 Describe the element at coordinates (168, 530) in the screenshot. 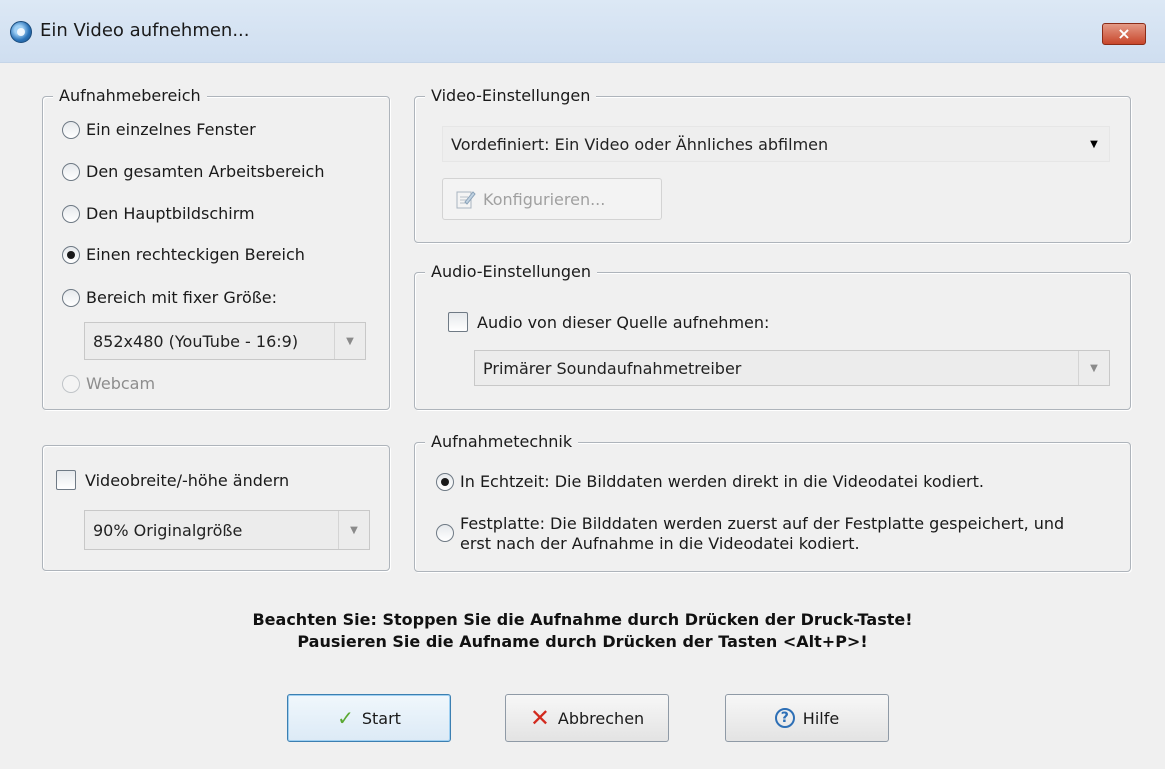

I see `resize-percent-value: 90% Originalgröße` at that location.